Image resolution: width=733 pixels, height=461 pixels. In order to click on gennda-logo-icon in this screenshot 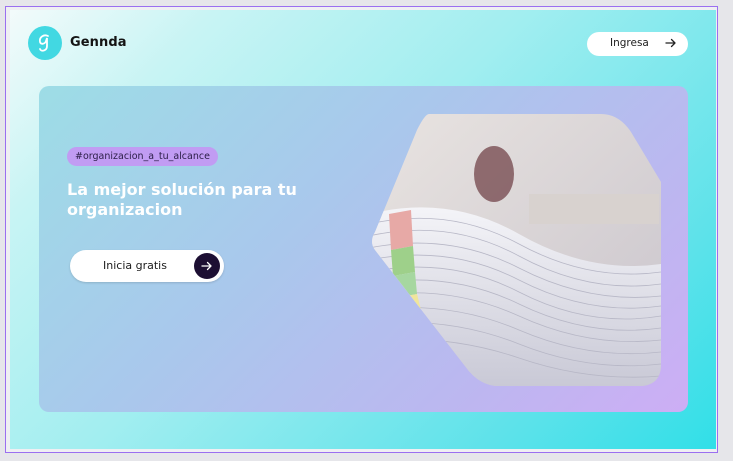, I will do `click(45, 43)`.